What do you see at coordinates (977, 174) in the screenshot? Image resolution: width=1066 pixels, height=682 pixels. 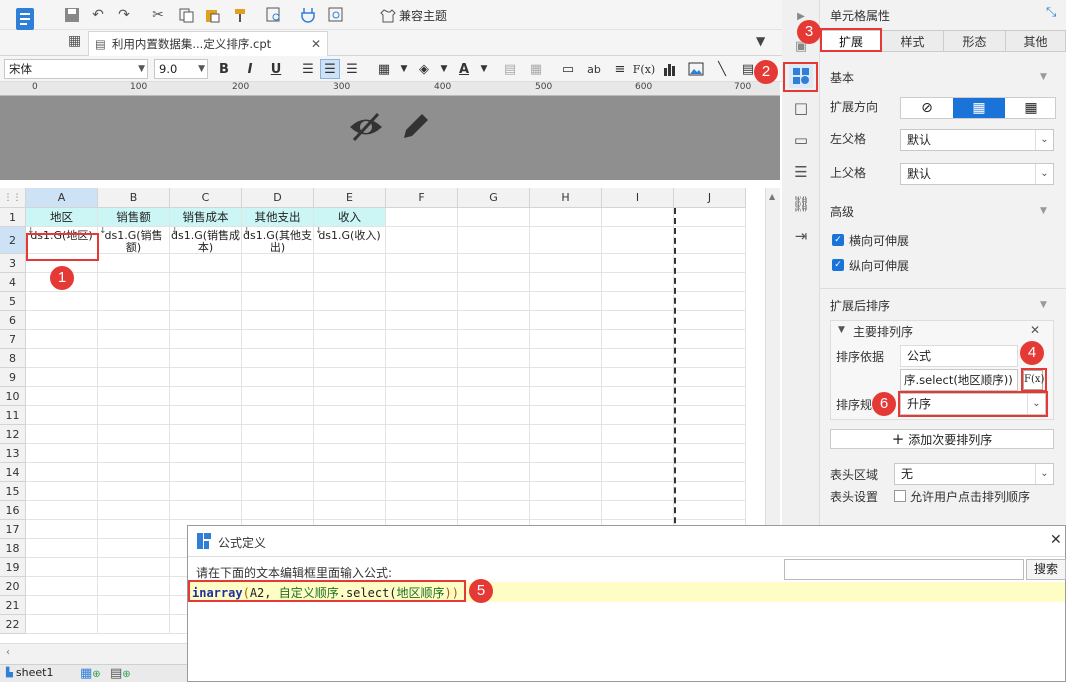 I see `top-parent-select: 默认 ⌄` at bounding box center [977, 174].